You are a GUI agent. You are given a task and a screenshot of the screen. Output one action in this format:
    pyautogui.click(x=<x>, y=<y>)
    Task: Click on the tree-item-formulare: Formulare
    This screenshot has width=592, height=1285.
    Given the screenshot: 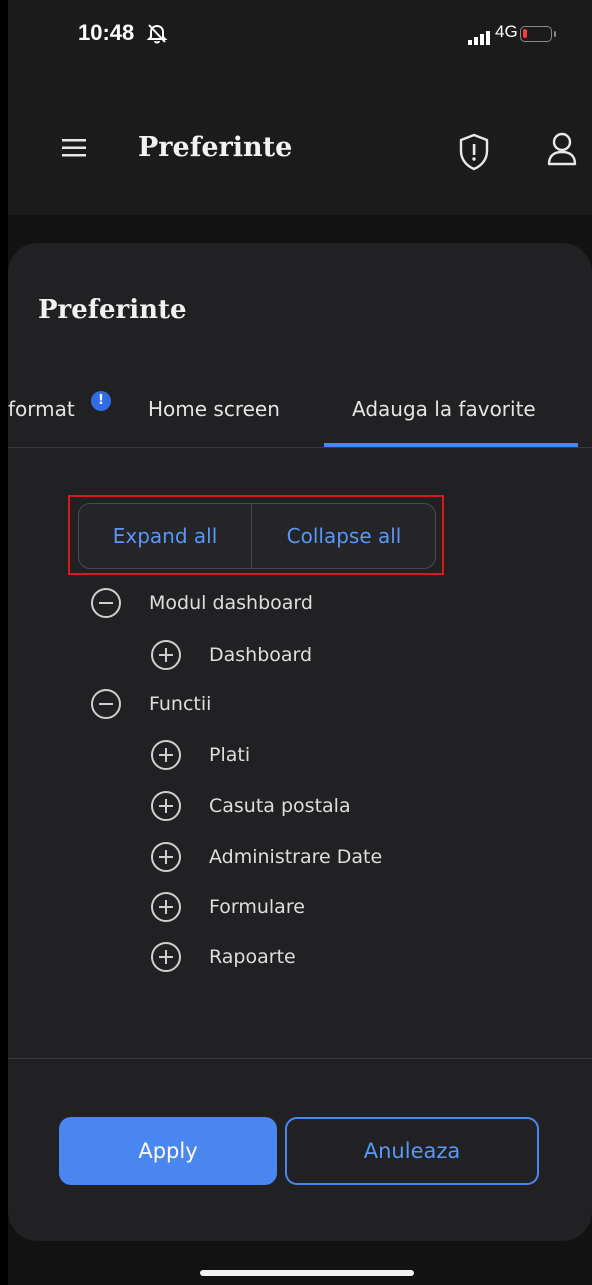 What is the action you would take?
    pyautogui.click(x=228, y=907)
    